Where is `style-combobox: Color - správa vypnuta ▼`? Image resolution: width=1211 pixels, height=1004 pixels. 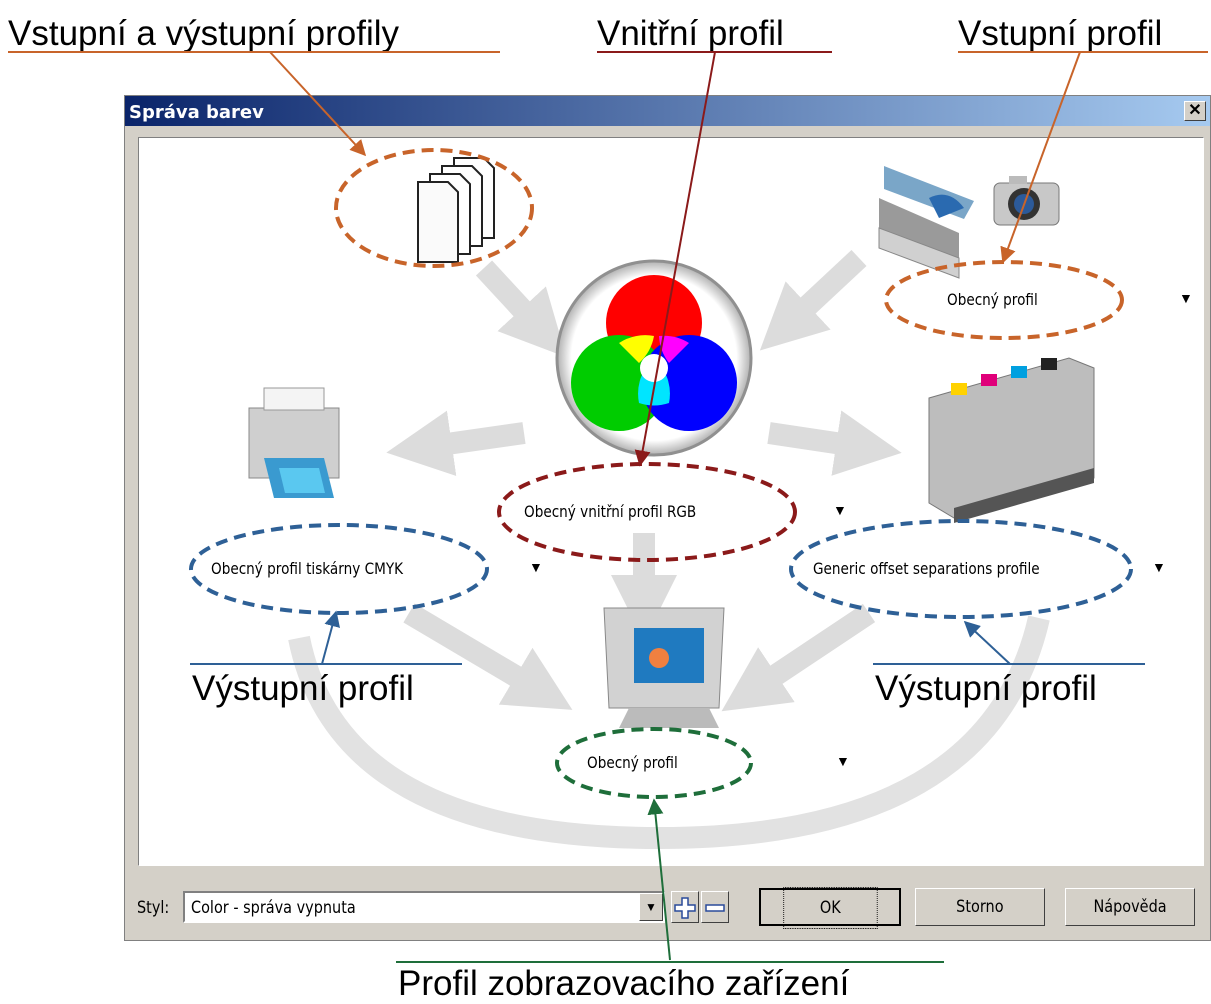 style-combobox: Color - správa vypnuta ▼ is located at coordinates (424, 907).